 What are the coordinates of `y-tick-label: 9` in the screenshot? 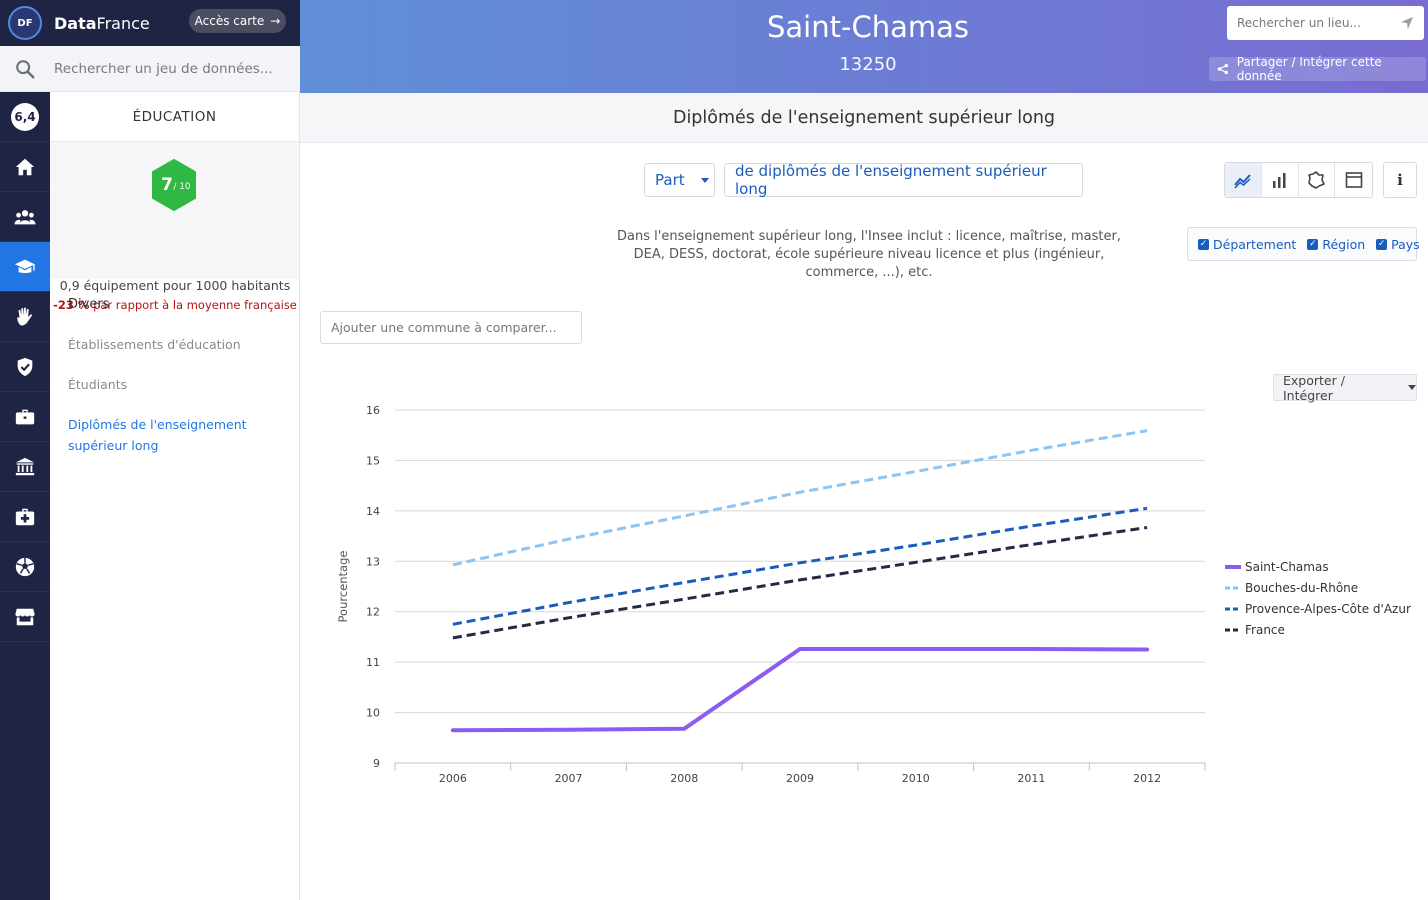 It's located at (376, 763).